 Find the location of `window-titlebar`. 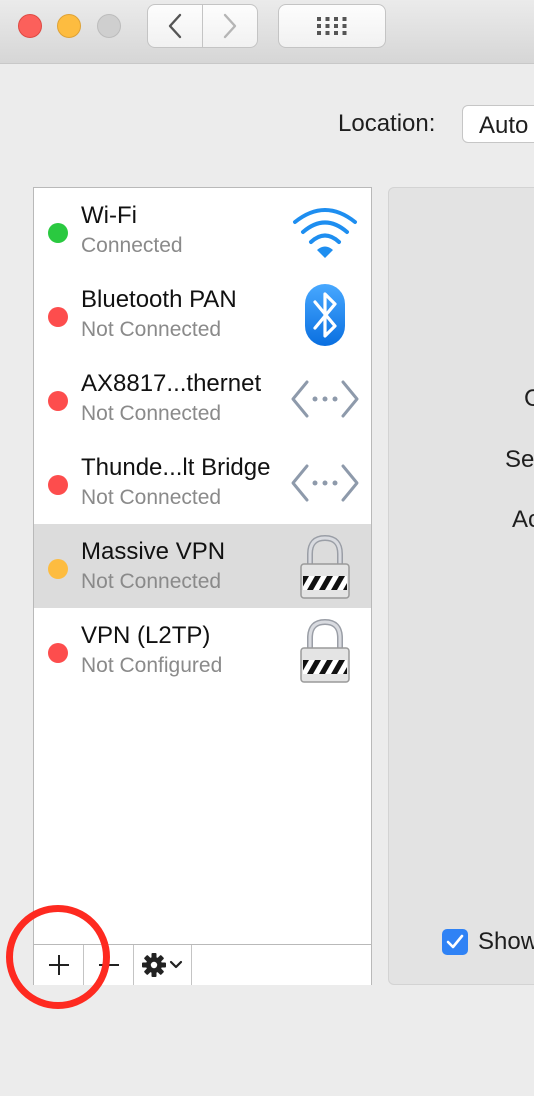

window-titlebar is located at coordinates (267, 32).